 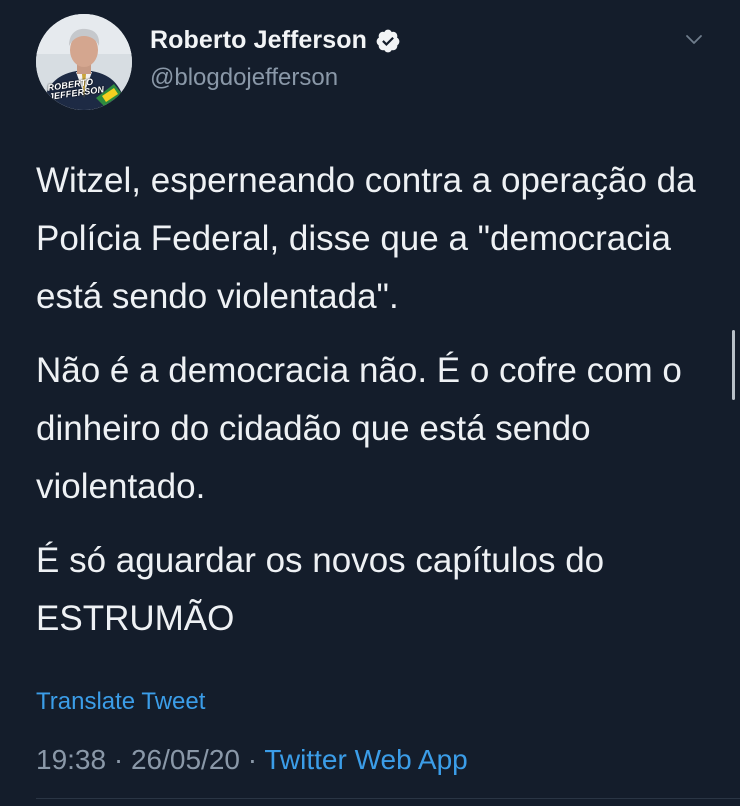 I want to click on tweet-metadata: 19:38 · 26/05/20 · Twitter Web App, so click(x=252, y=760).